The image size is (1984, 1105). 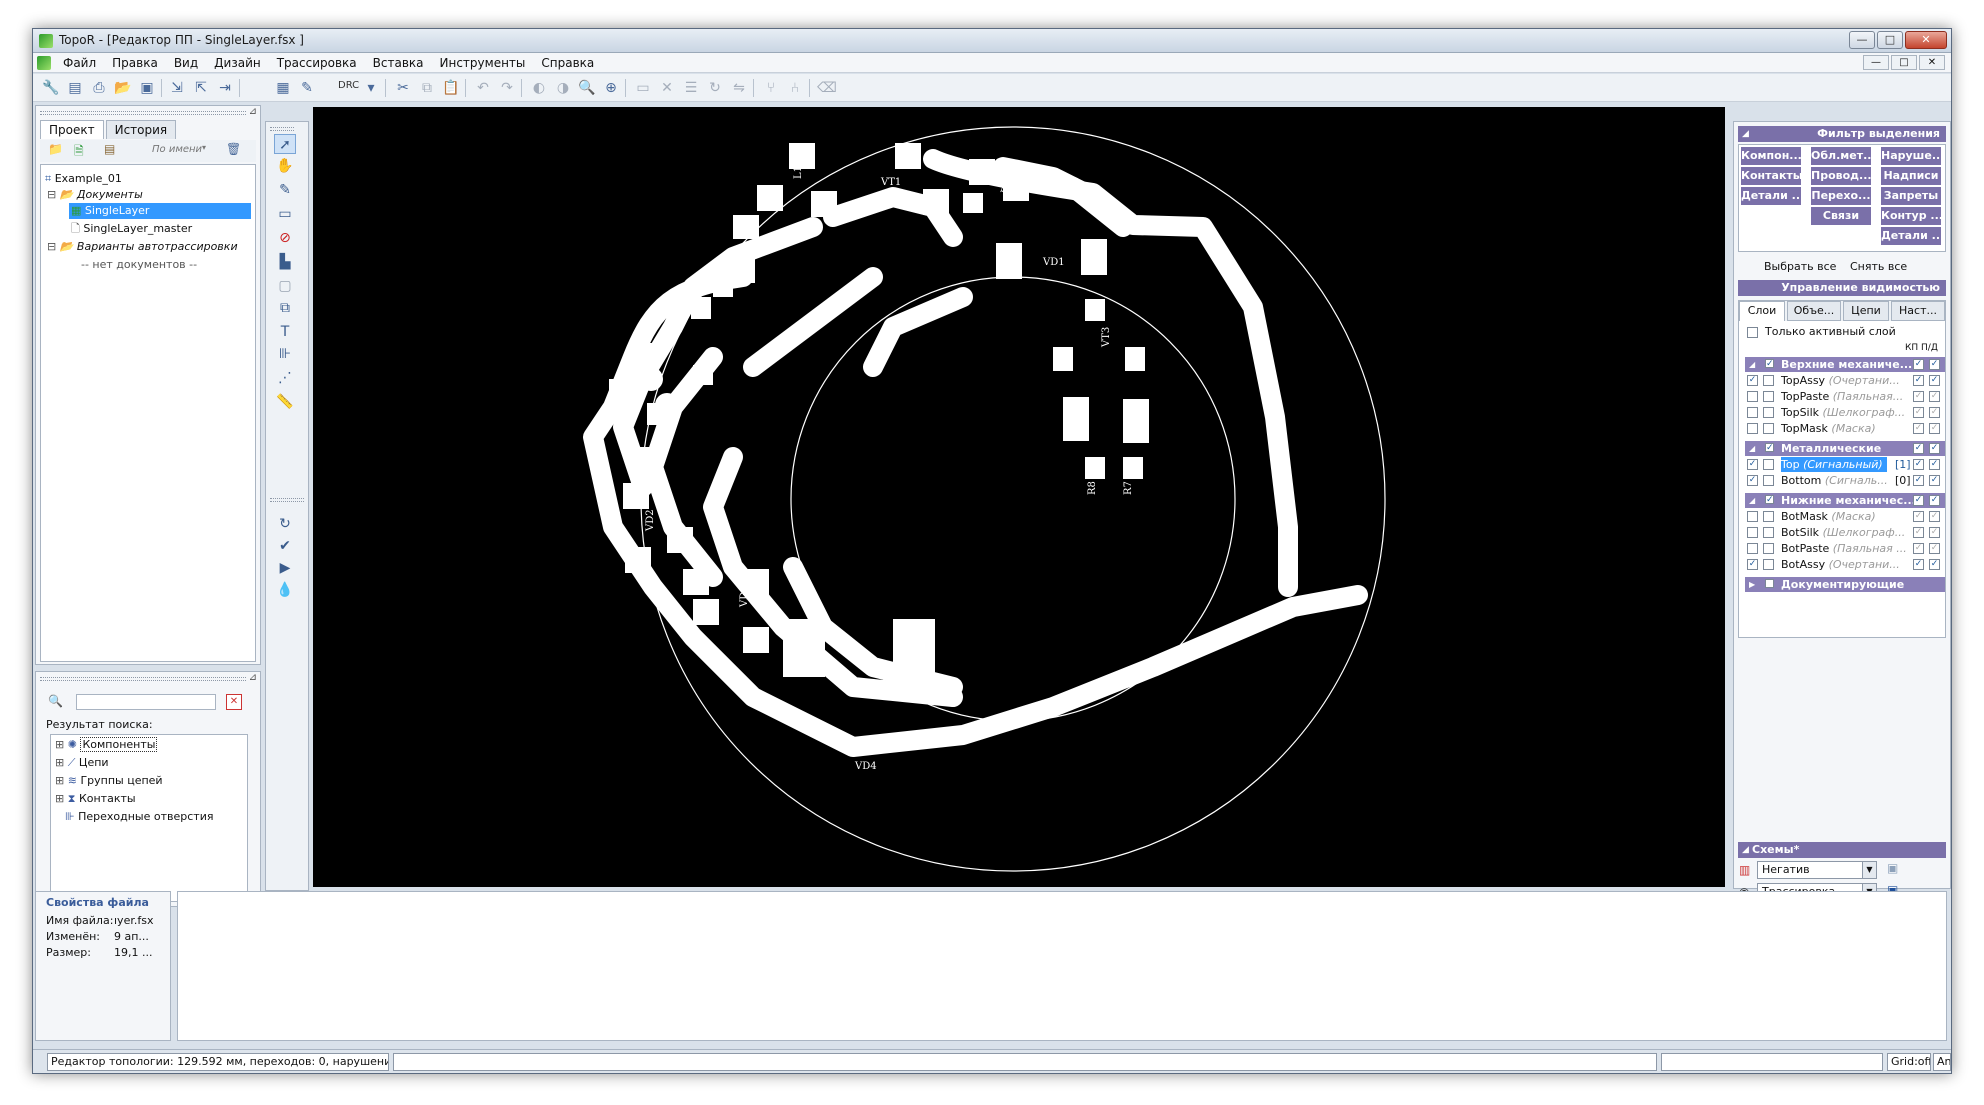 I want to click on select-all-link: Выбрать все, so click(x=1800, y=266).